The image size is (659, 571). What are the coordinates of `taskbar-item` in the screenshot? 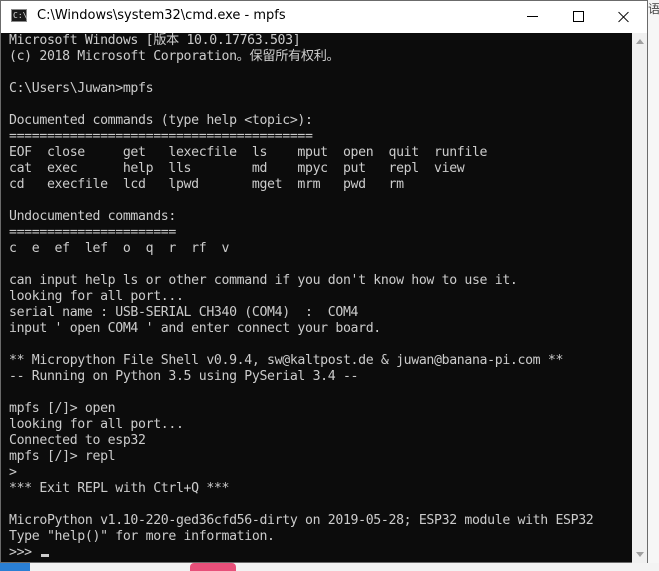 It's located at (15, 567).